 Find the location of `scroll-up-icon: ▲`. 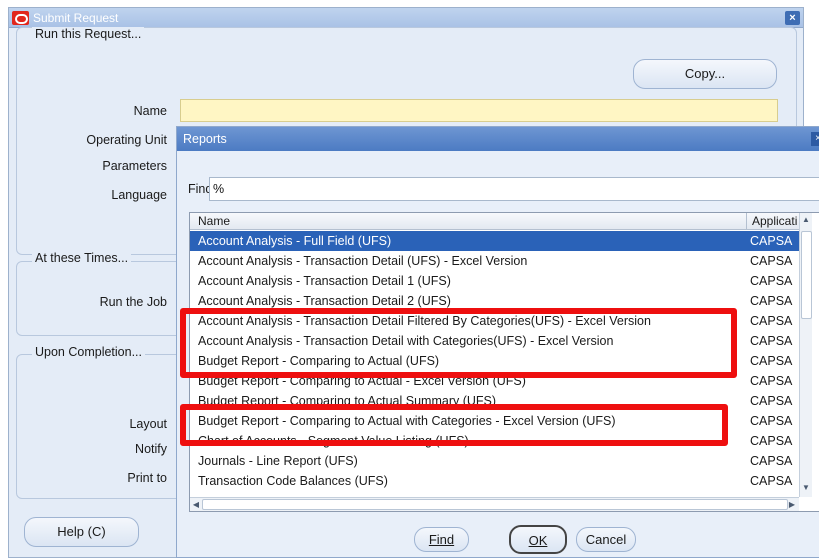

scroll-up-icon: ▲ is located at coordinates (806, 220).